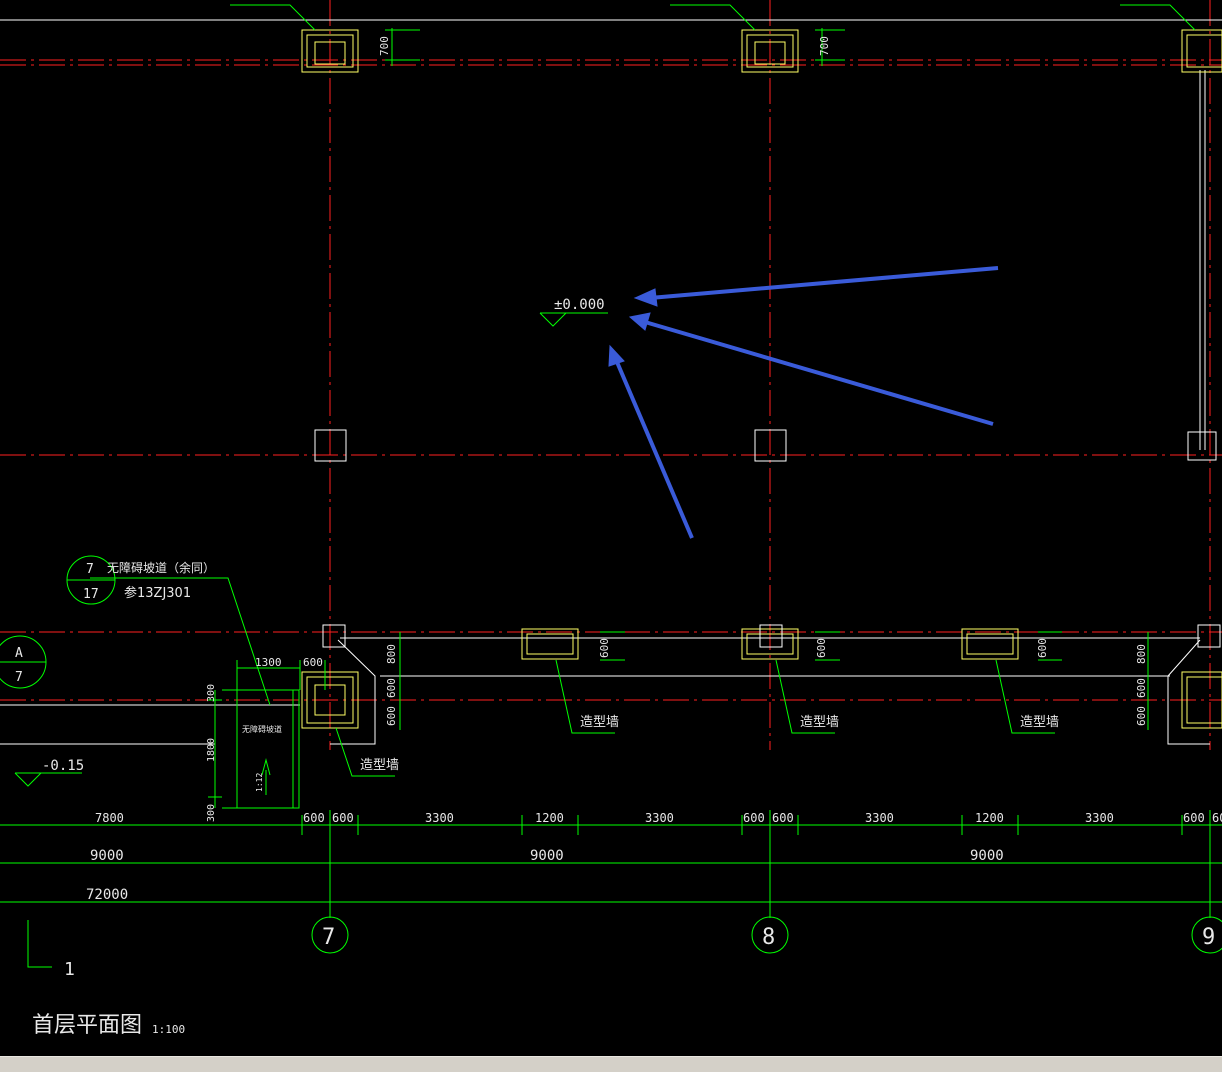 This screenshot has height=1072, width=1222. Describe the element at coordinates (987, 856) in the screenshot. I see `dim2-3: 9000` at that location.